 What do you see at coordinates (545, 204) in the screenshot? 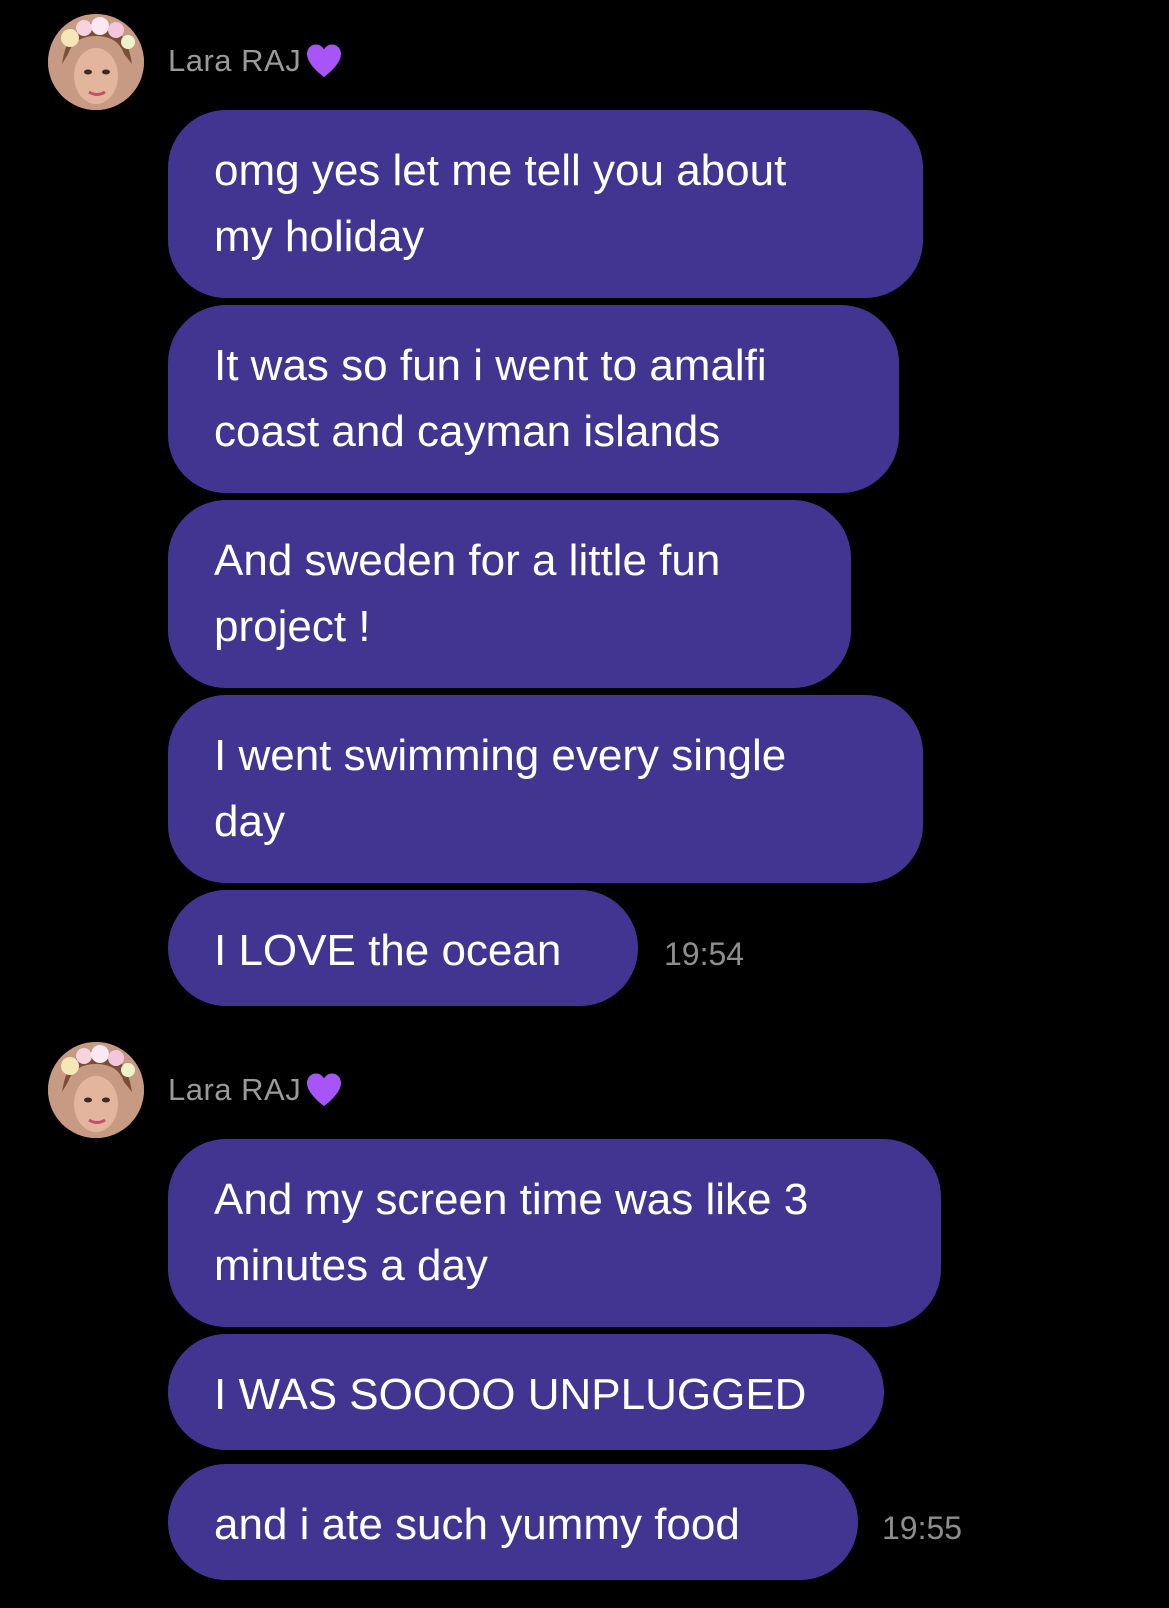
I see `message-bubble: omg yes let me tell you about my holiday` at bounding box center [545, 204].